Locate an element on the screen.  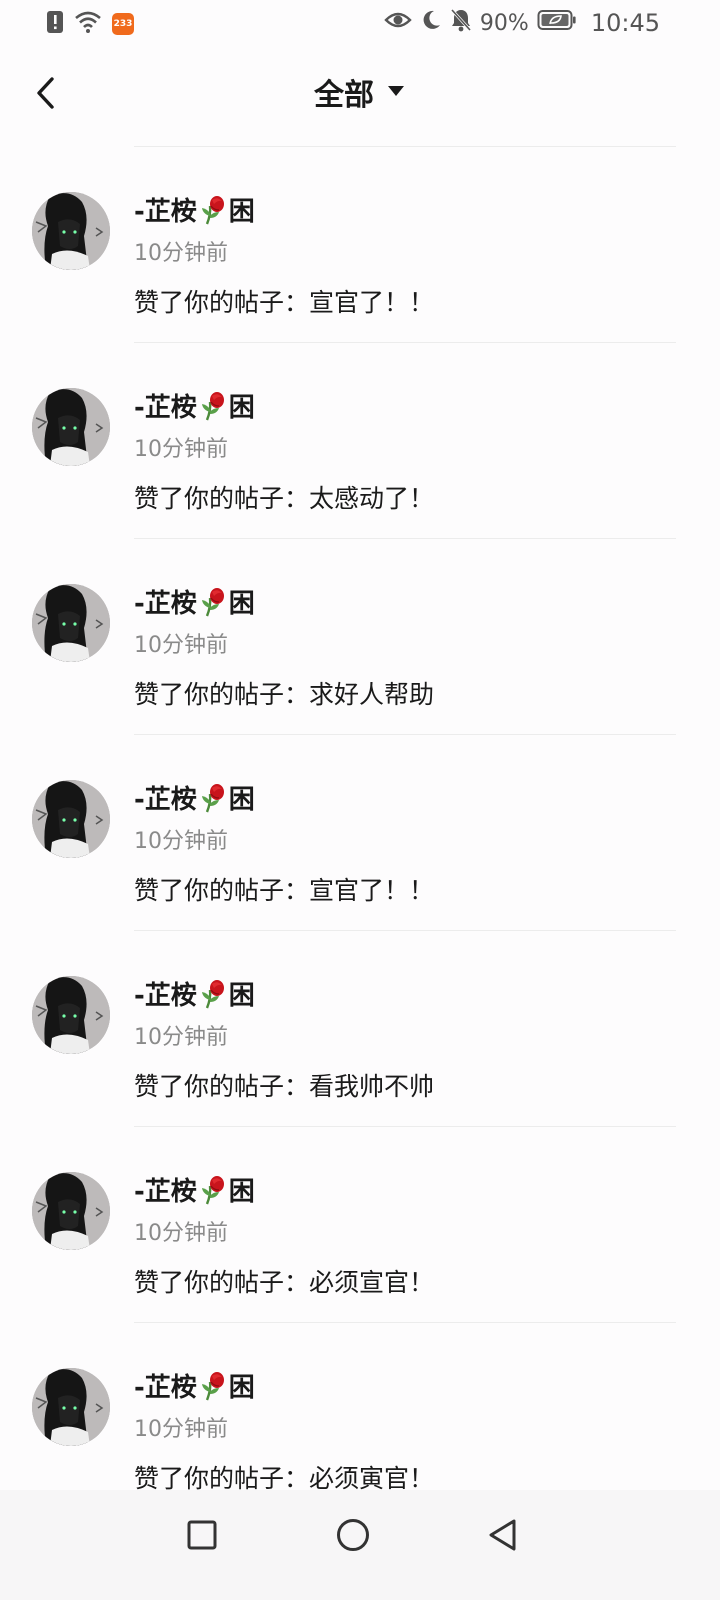
filter-dropdown: 全部 is located at coordinates (360, 92).